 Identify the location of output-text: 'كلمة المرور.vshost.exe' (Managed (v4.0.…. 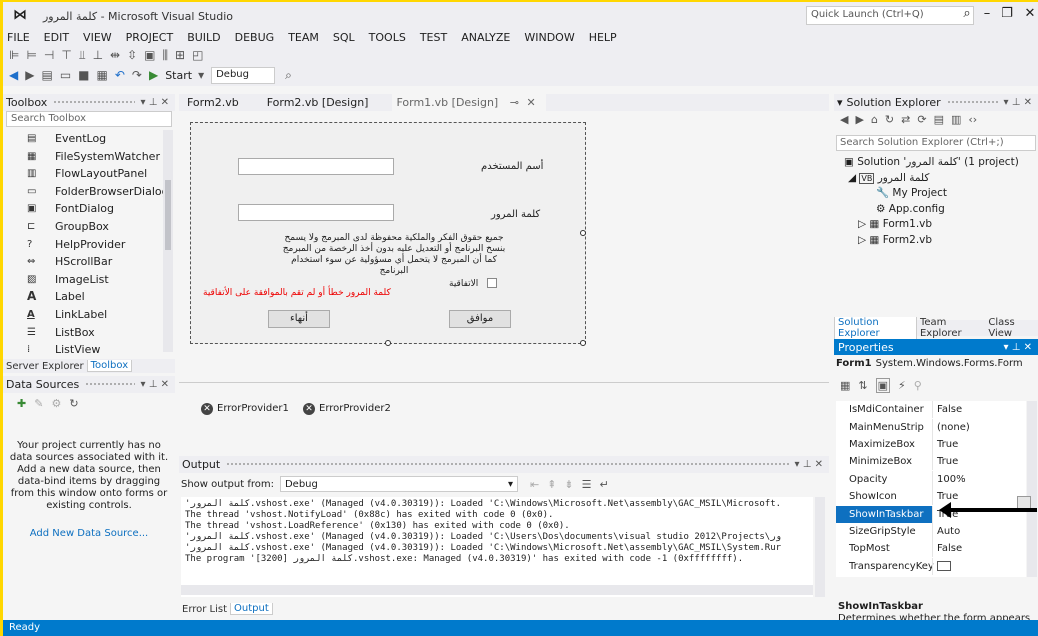
(497, 547).